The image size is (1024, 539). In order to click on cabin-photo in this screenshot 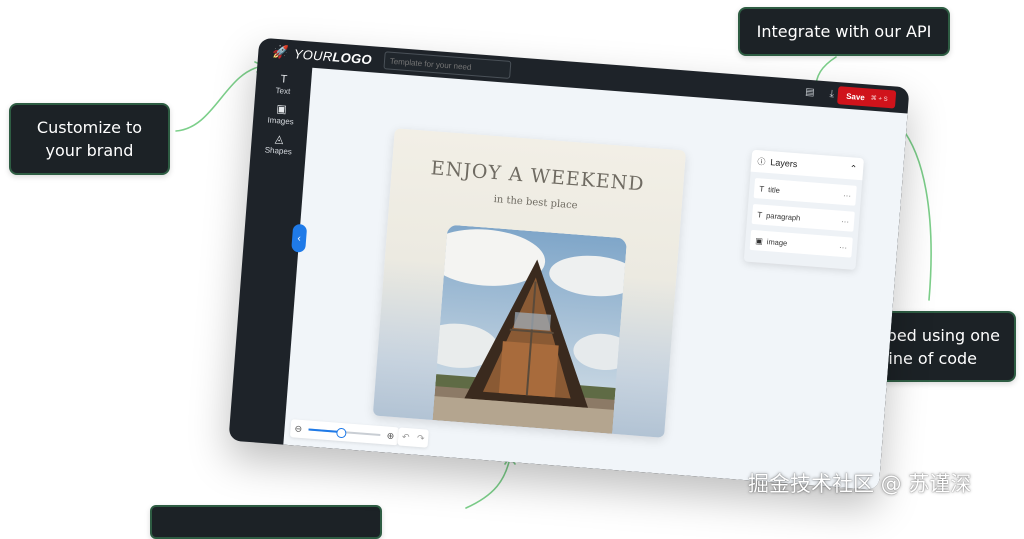, I will do `click(530, 329)`.